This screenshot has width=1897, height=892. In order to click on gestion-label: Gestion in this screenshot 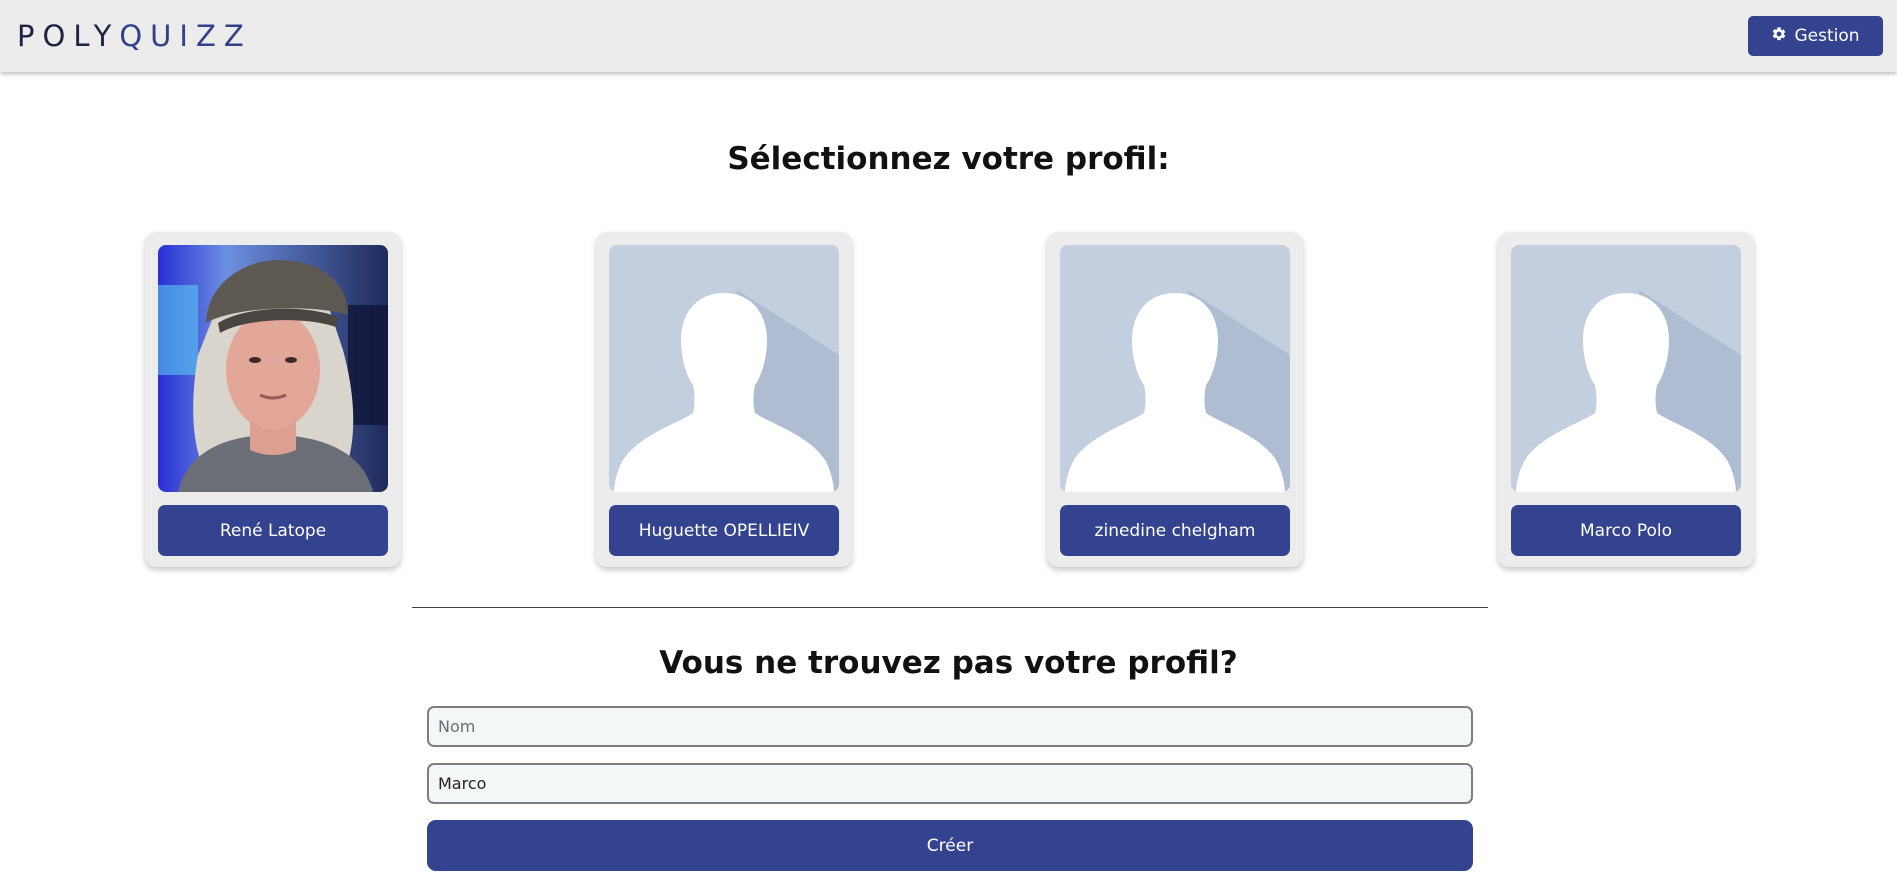, I will do `click(1827, 36)`.